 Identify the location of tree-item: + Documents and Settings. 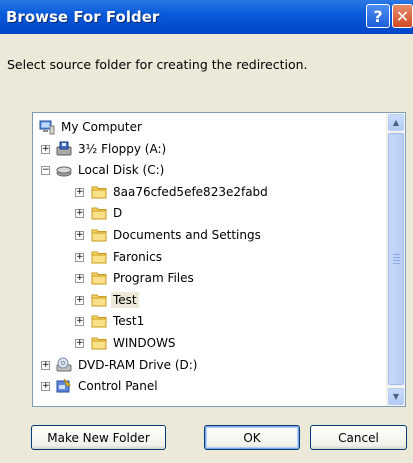
(210, 236).